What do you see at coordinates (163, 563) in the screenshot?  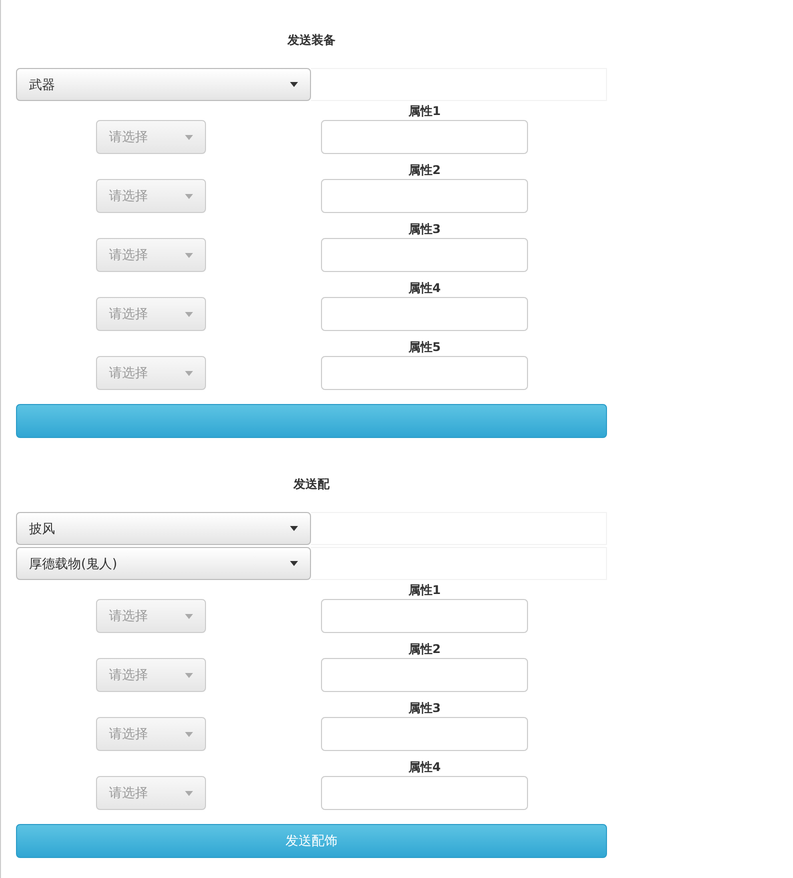 I see `dropdown: 厚德载物(鬼人)` at bounding box center [163, 563].